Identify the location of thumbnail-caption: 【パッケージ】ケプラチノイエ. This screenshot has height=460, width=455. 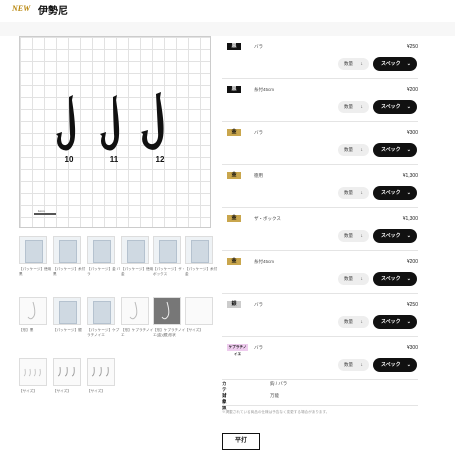
(103, 332).